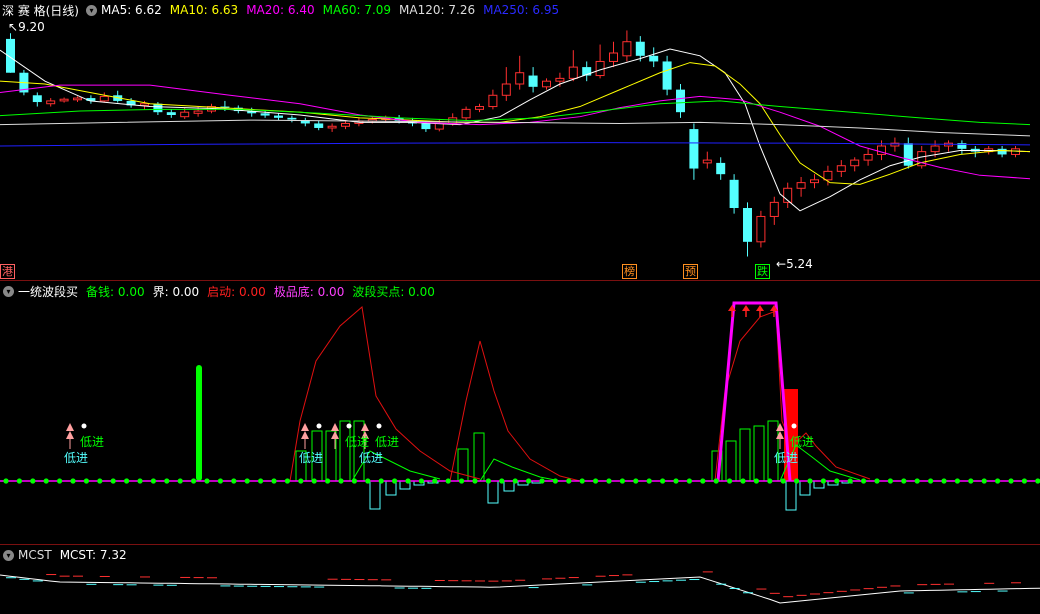  Describe the element at coordinates (629, 271) in the screenshot. I see `event-badge: 榜` at that location.